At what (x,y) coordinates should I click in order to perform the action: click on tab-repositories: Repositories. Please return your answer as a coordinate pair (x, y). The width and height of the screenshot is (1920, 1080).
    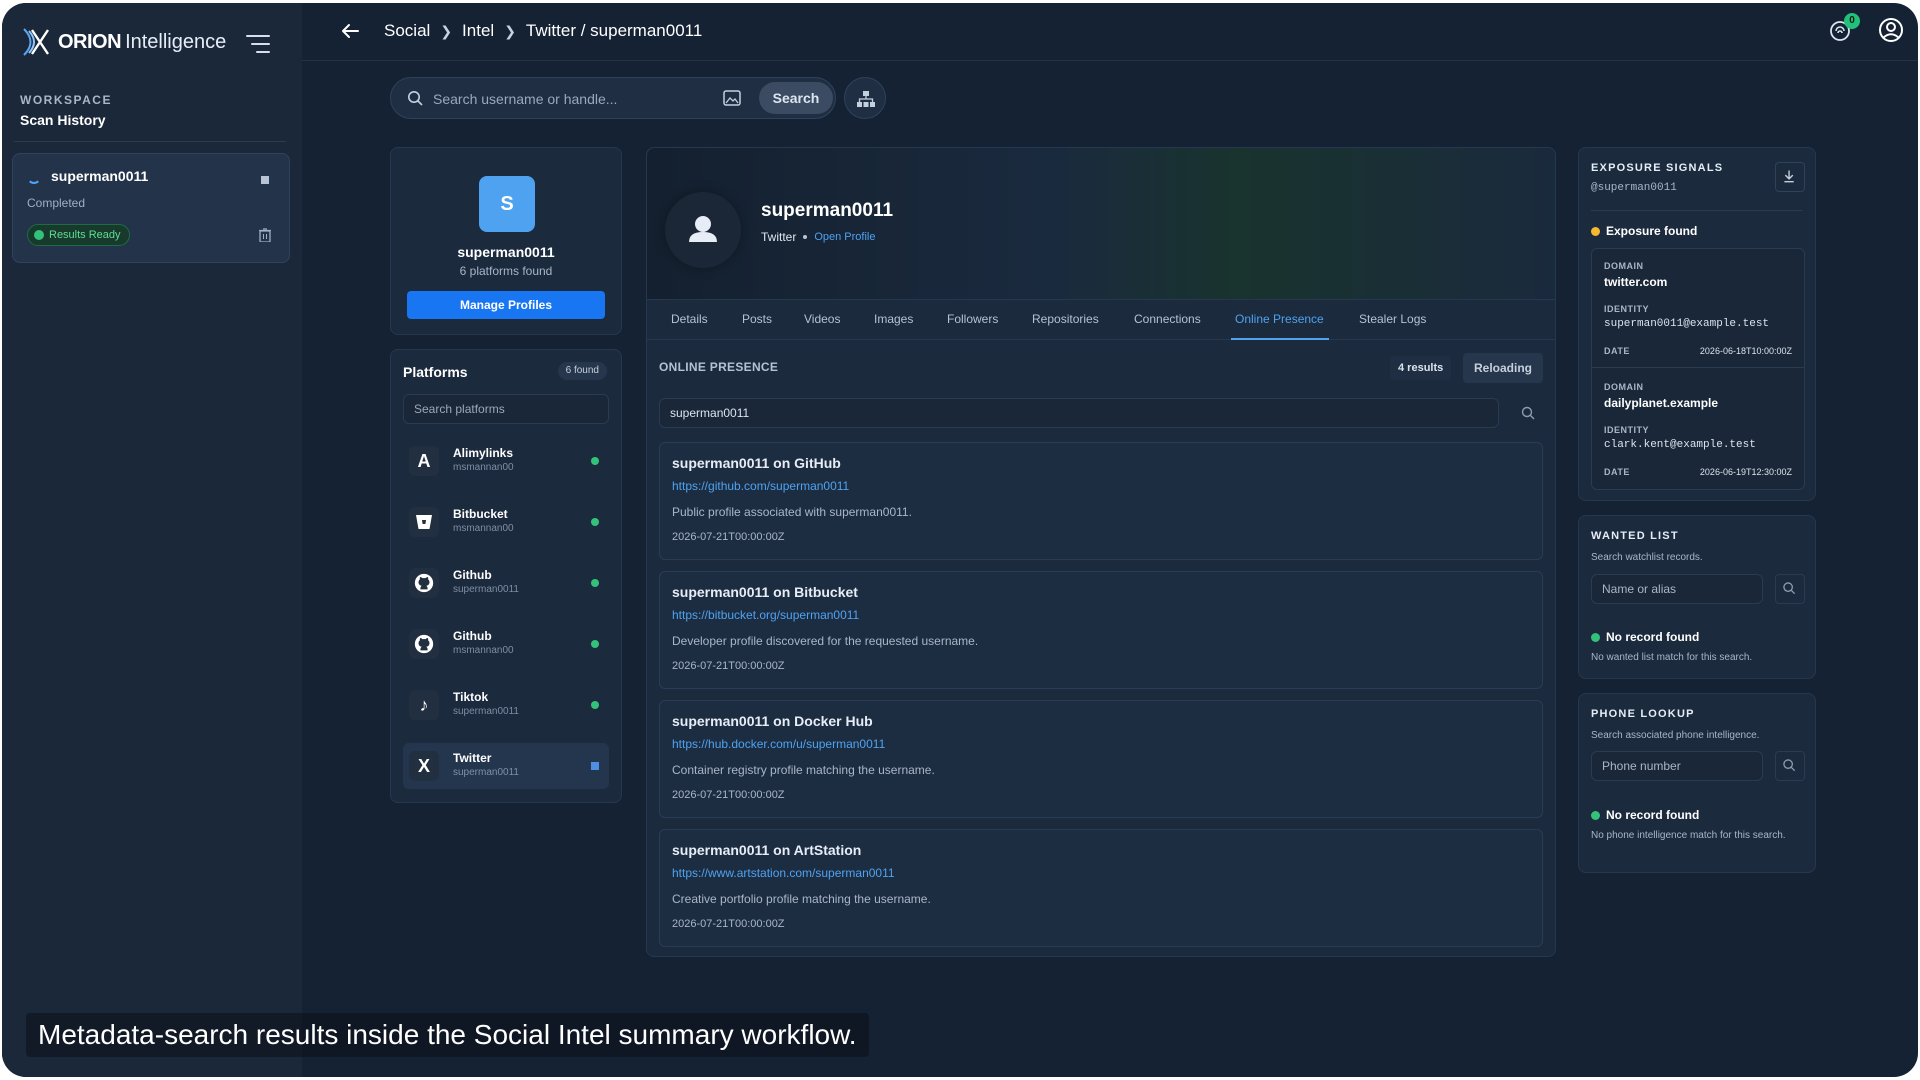
    Looking at the image, I should click on (1065, 319).